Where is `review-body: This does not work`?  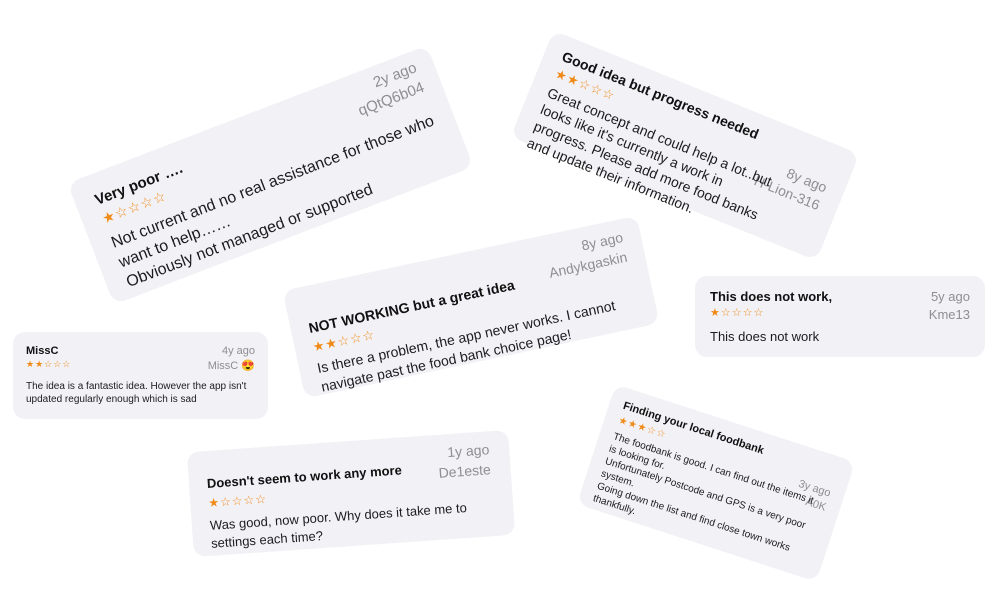
review-body: This does not work is located at coordinates (765, 336).